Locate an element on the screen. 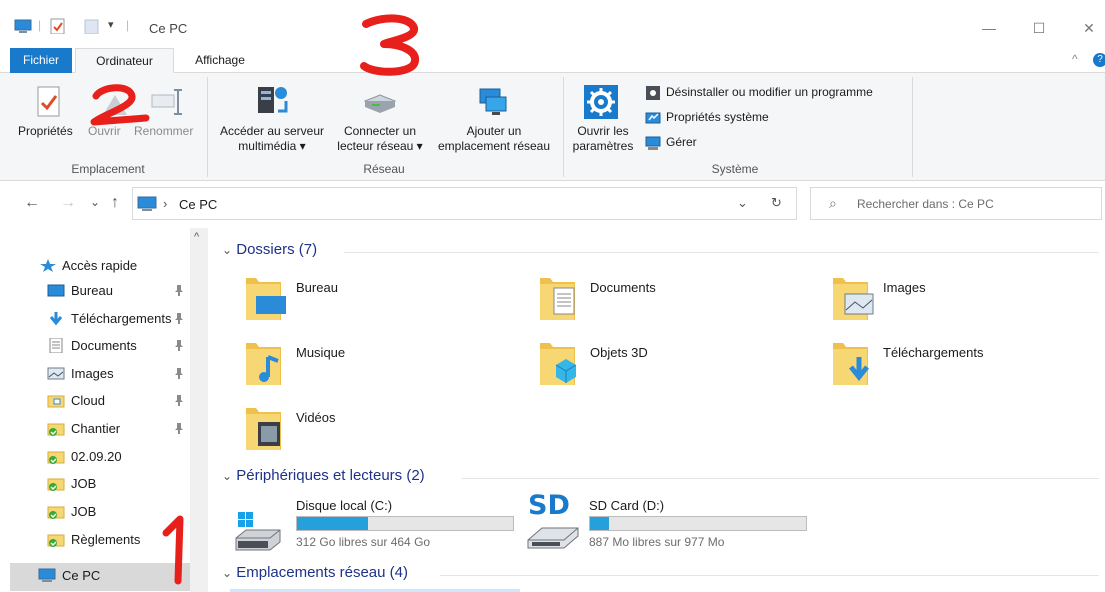  maximize-button: ☐ is located at coordinates (1039, 28).